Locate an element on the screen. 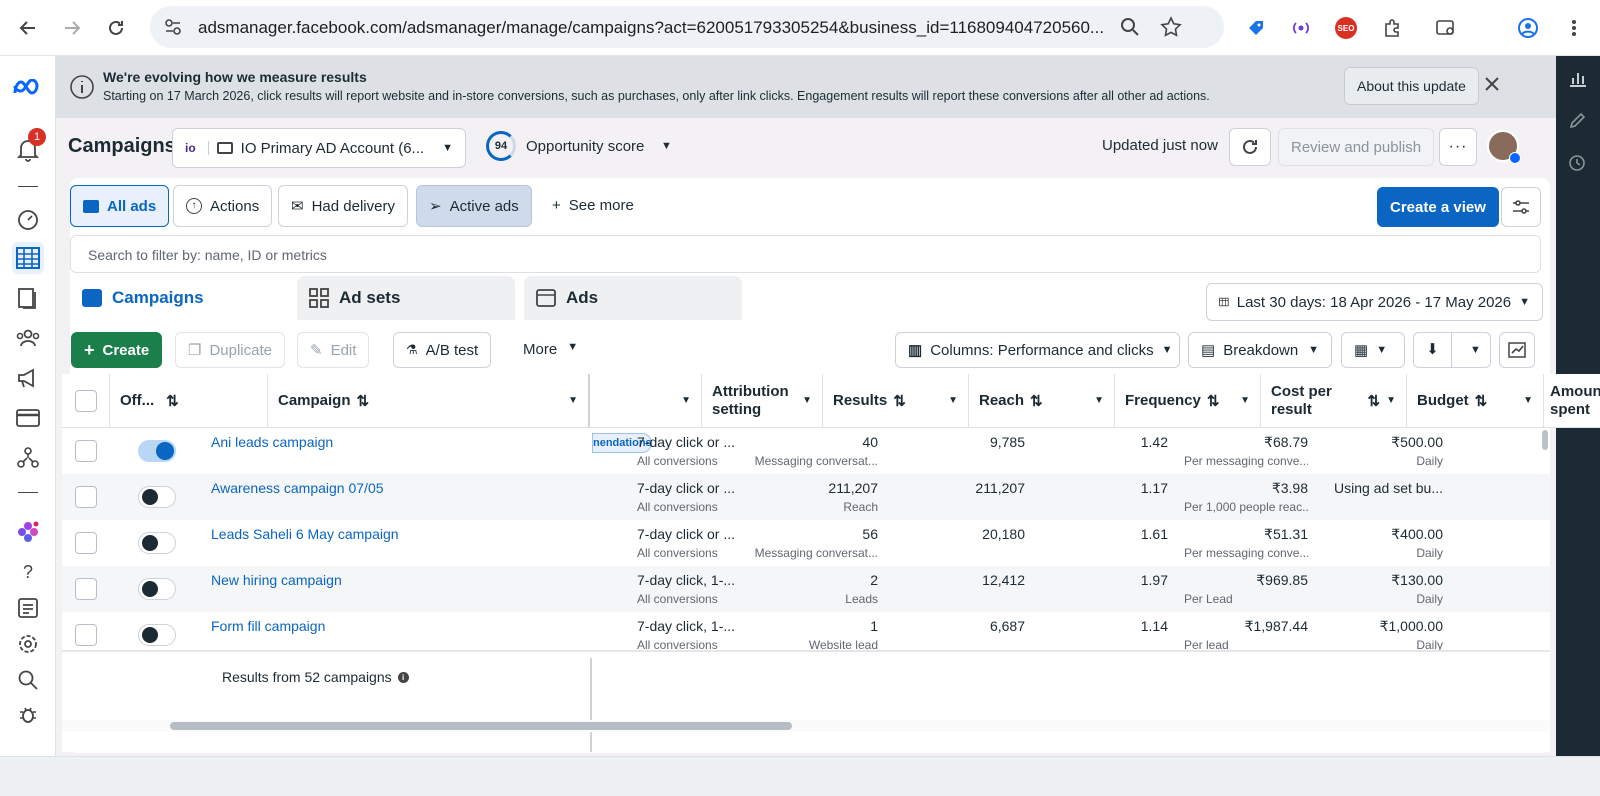 The image size is (1600, 796). cost-per-result-value: ₹3.98 is located at coordinates (1245, 488).